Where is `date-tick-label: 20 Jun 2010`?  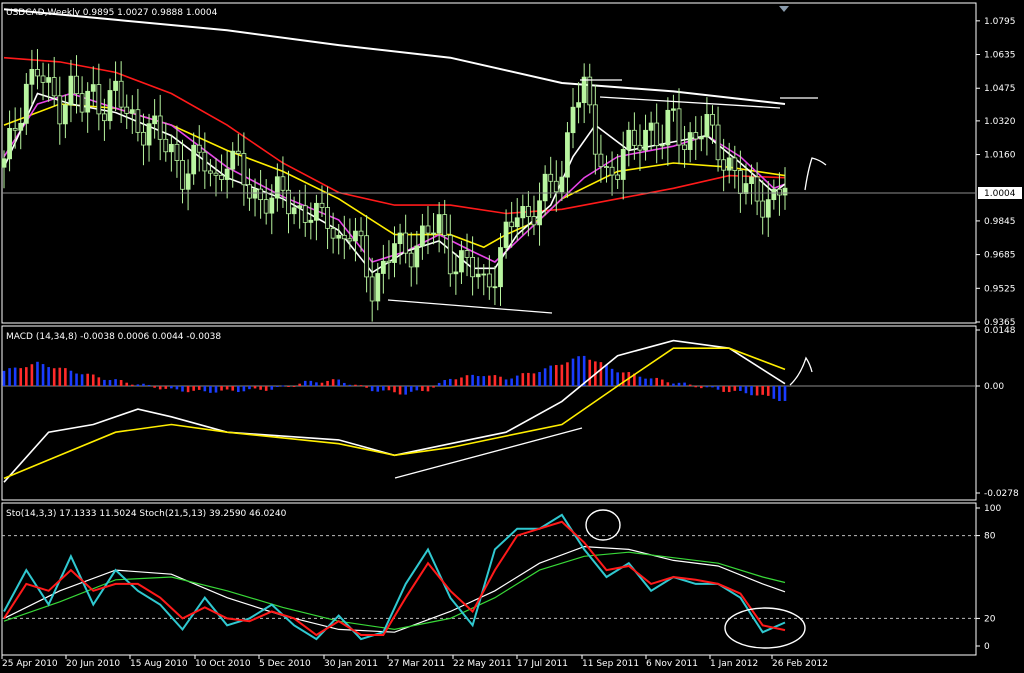 date-tick-label: 20 Jun 2010 is located at coordinates (93, 664).